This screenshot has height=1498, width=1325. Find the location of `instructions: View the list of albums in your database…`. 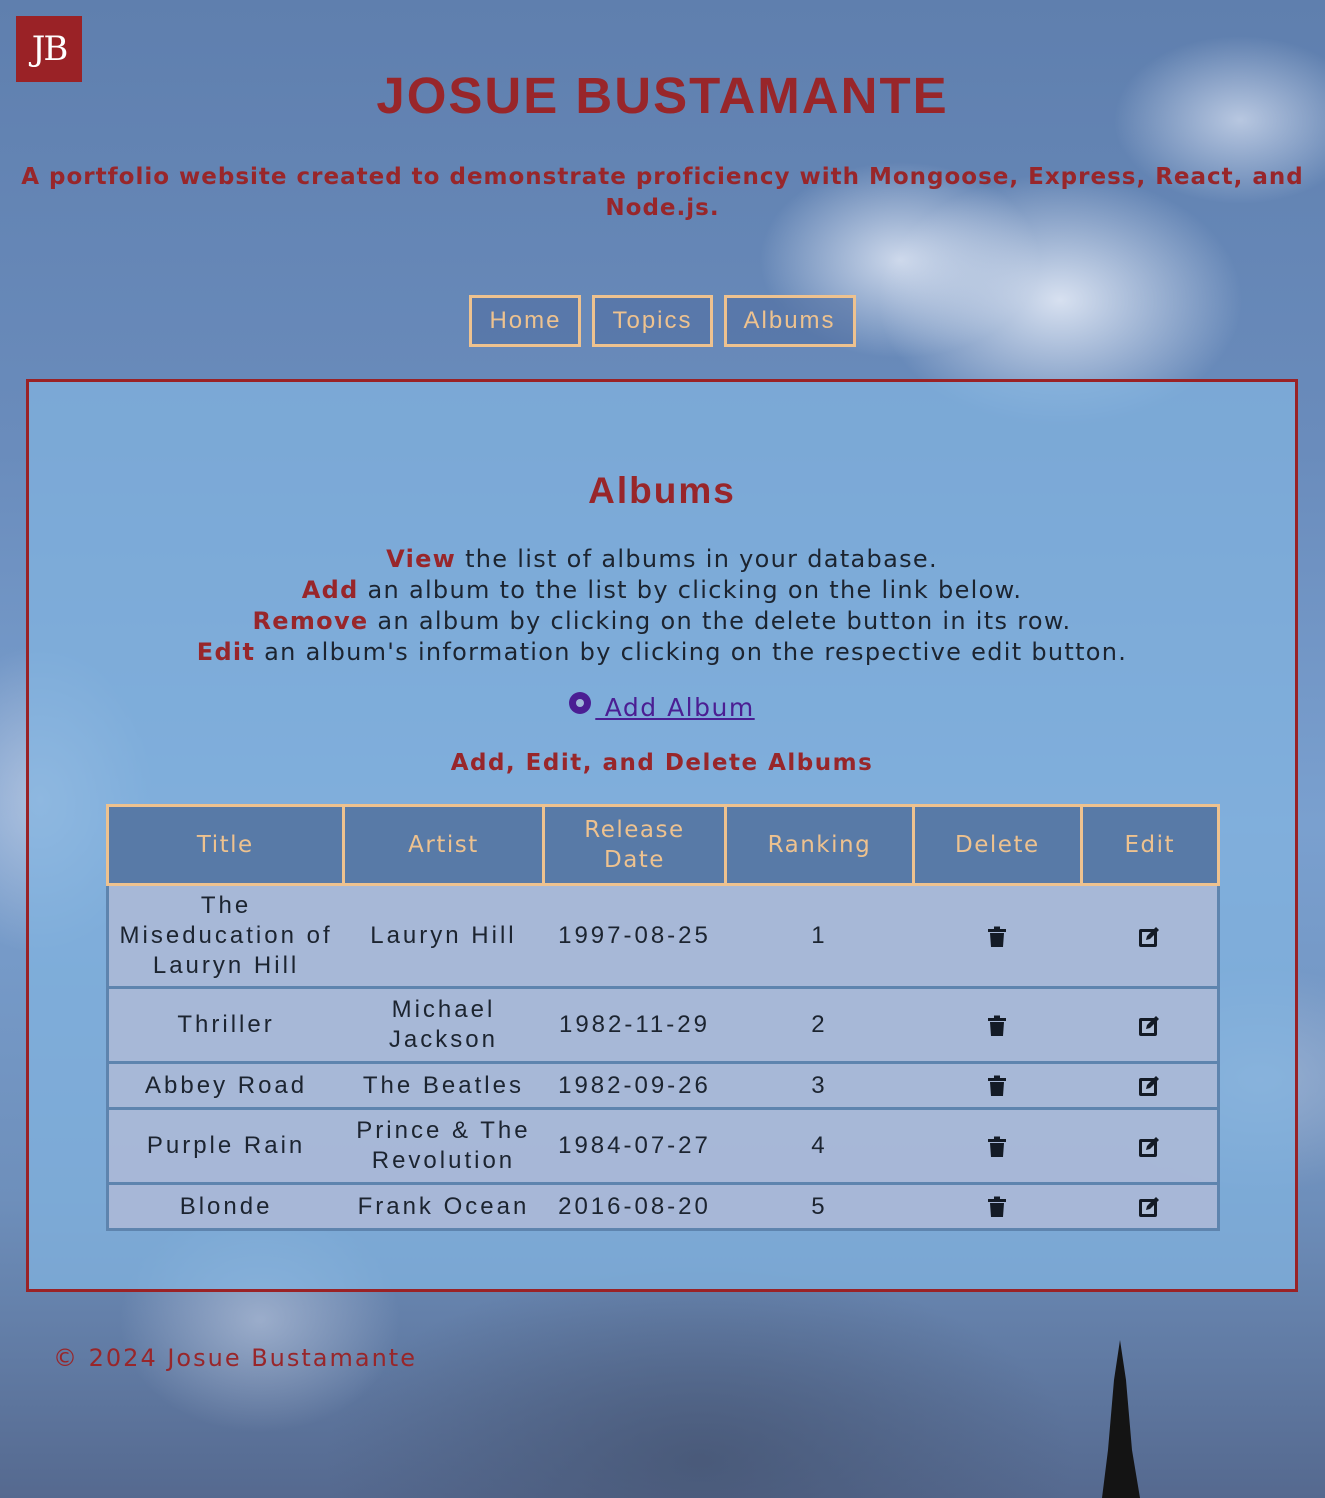

instructions: View the list of albums in your database… is located at coordinates (662, 606).